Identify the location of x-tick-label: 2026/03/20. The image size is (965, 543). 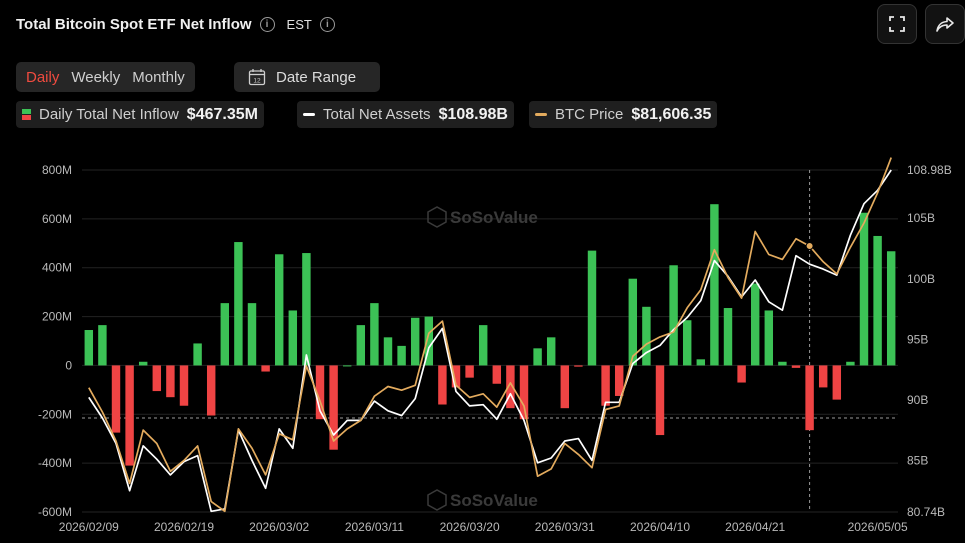
(470, 527).